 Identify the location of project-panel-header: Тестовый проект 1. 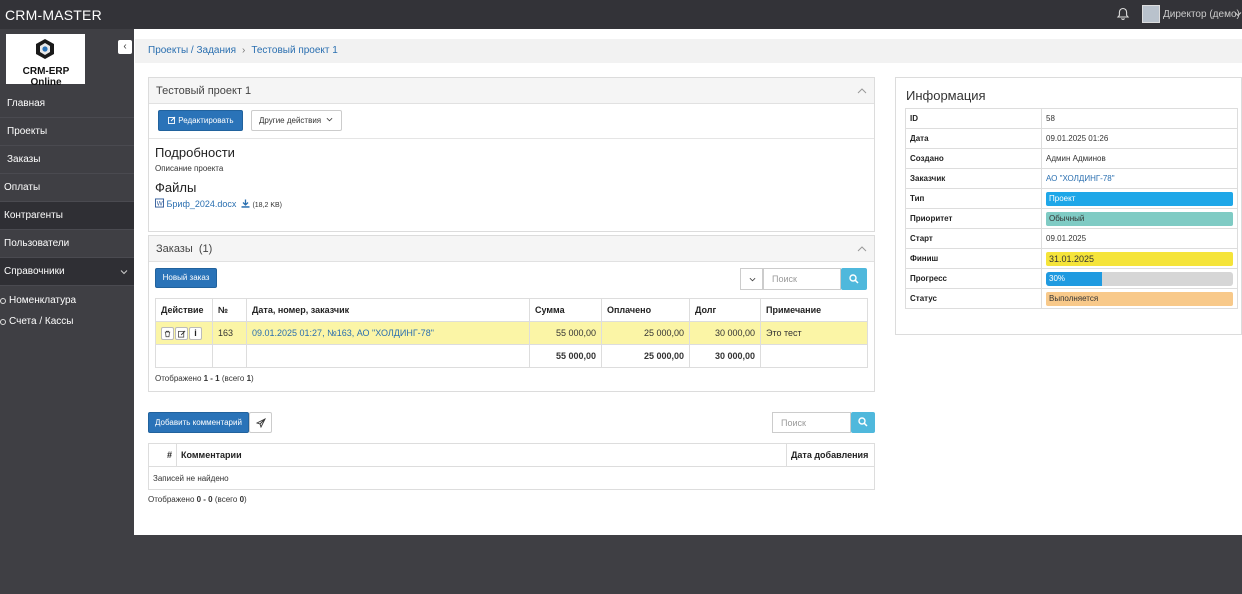
(511, 91).